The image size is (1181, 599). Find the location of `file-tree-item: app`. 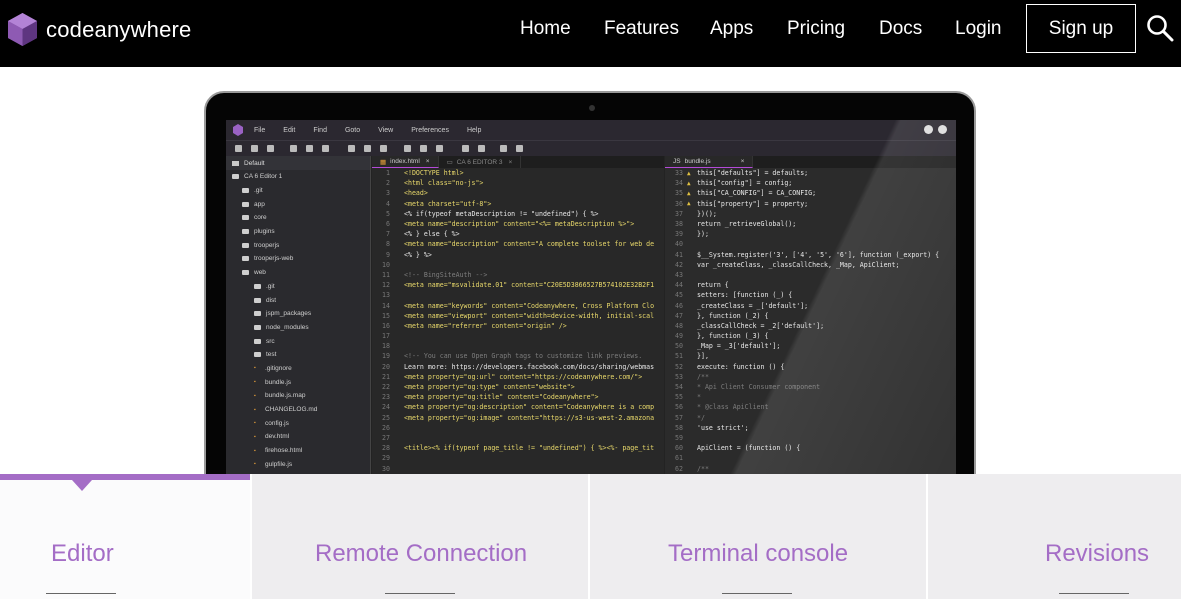

file-tree-item: app is located at coordinates (298, 204).